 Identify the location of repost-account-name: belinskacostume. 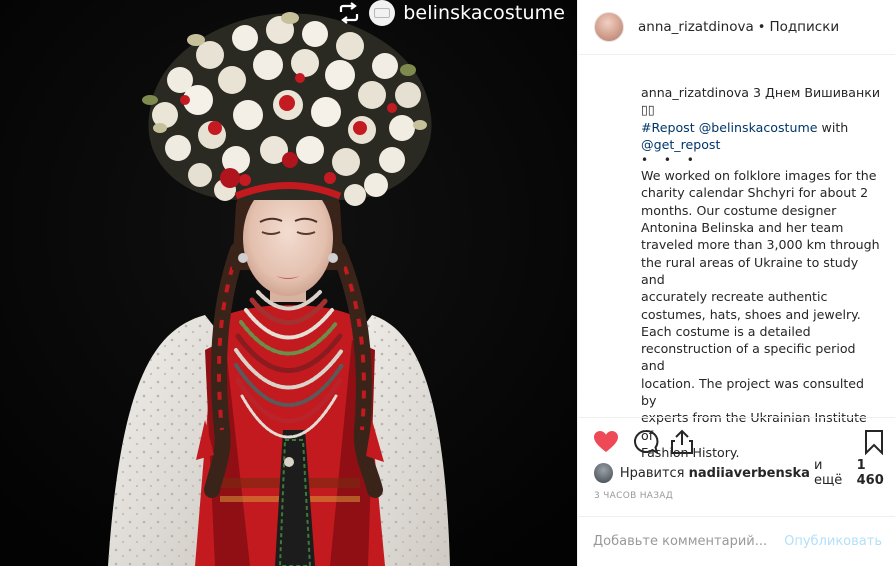
(484, 13).